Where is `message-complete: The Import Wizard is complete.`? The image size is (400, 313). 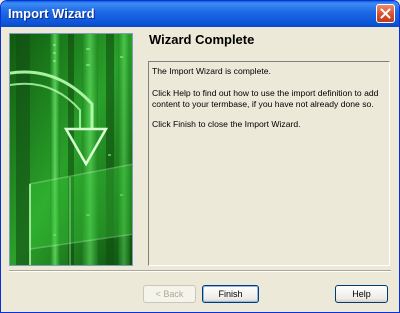 message-complete: The Import Wizard is complete. is located at coordinates (211, 71).